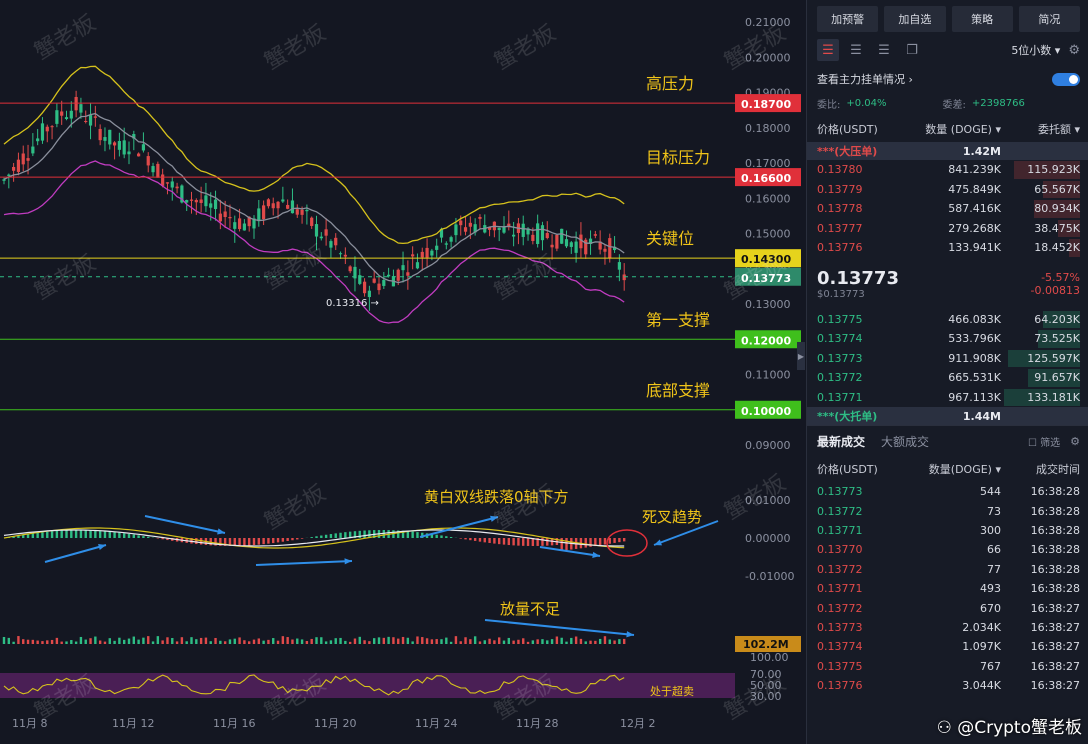  I want to click on date-tick-label: 11月 16, so click(234, 723).